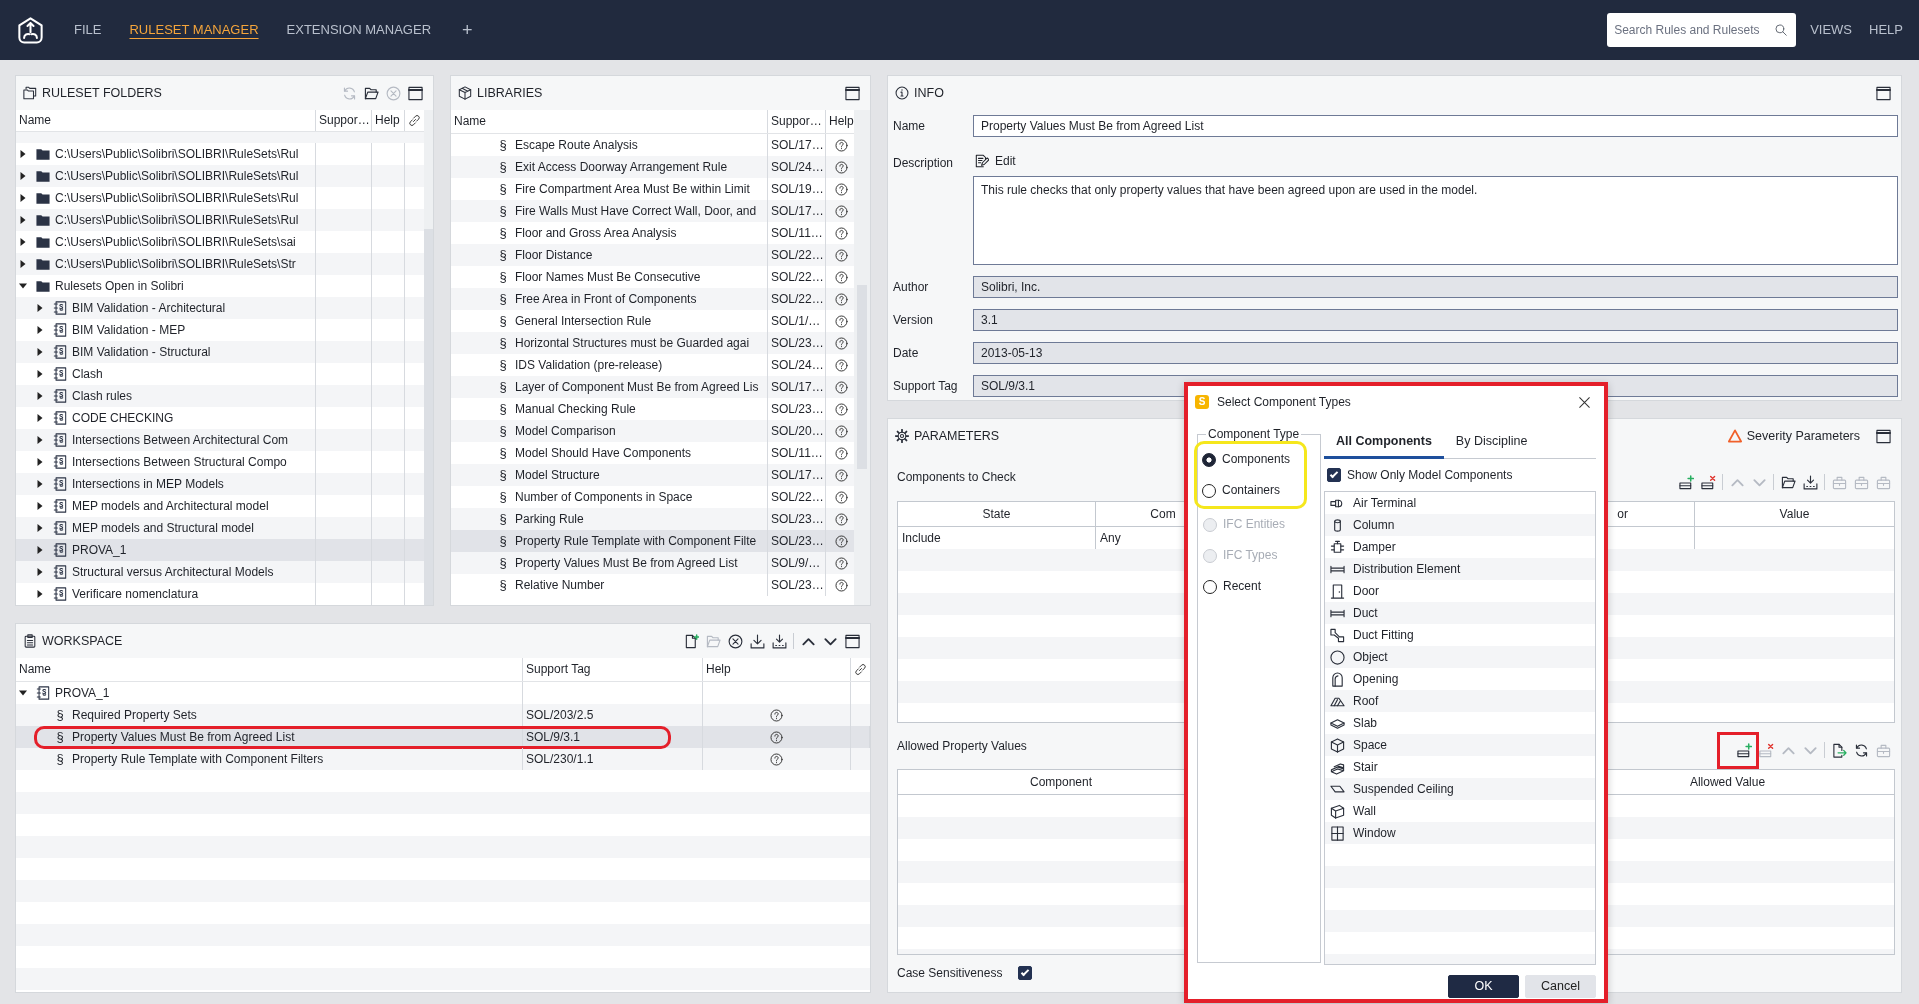  What do you see at coordinates (1435, 220) in the screenshot?
I see `description-field: This rule checks that only property values that have been agreed upon are used in the model.` at bounding box center [1435, 220].